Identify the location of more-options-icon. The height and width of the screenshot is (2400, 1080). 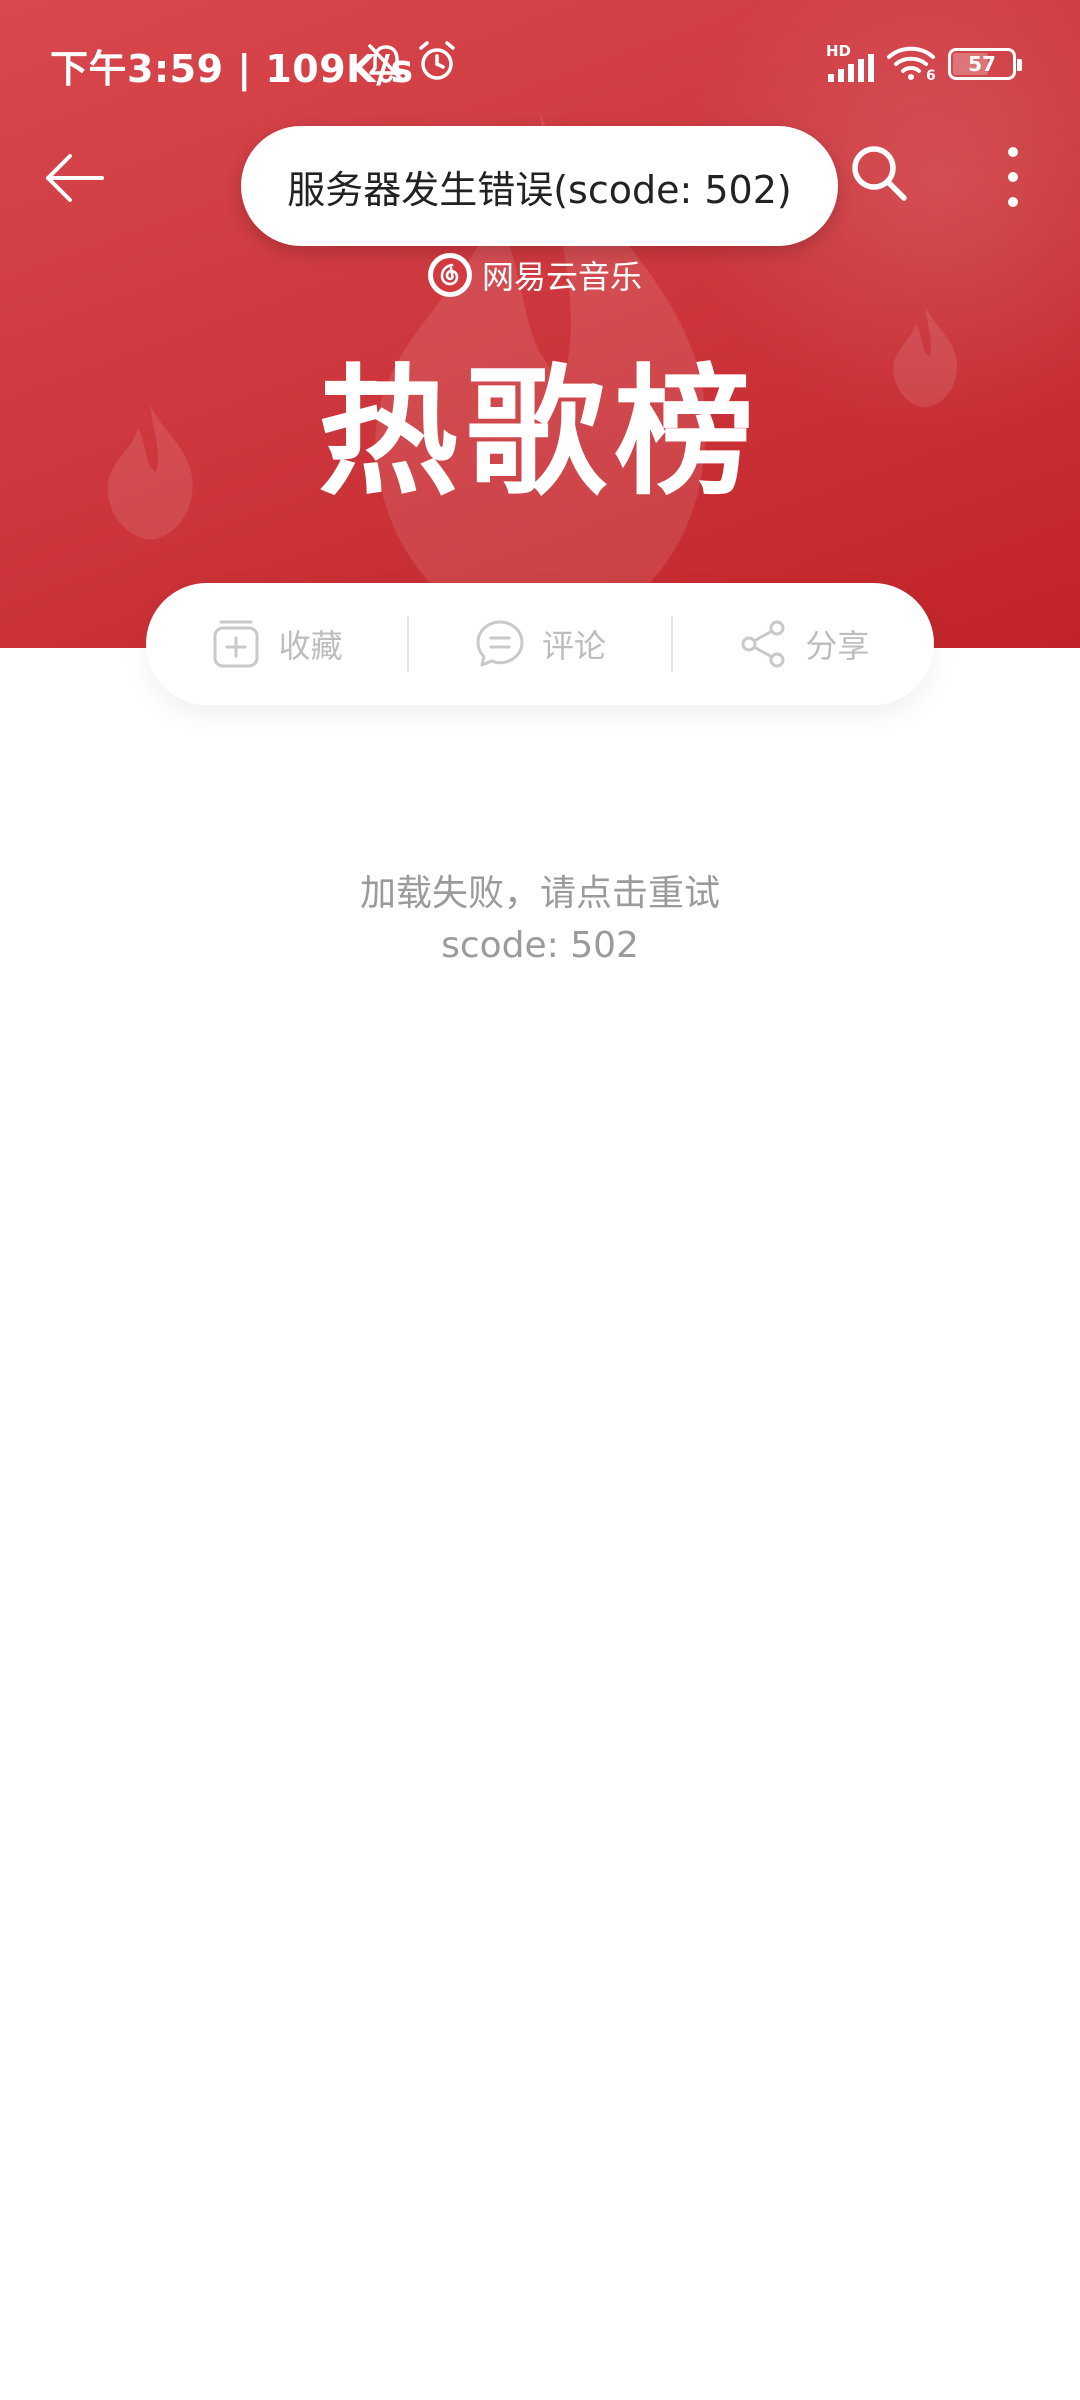
(1013, 177).